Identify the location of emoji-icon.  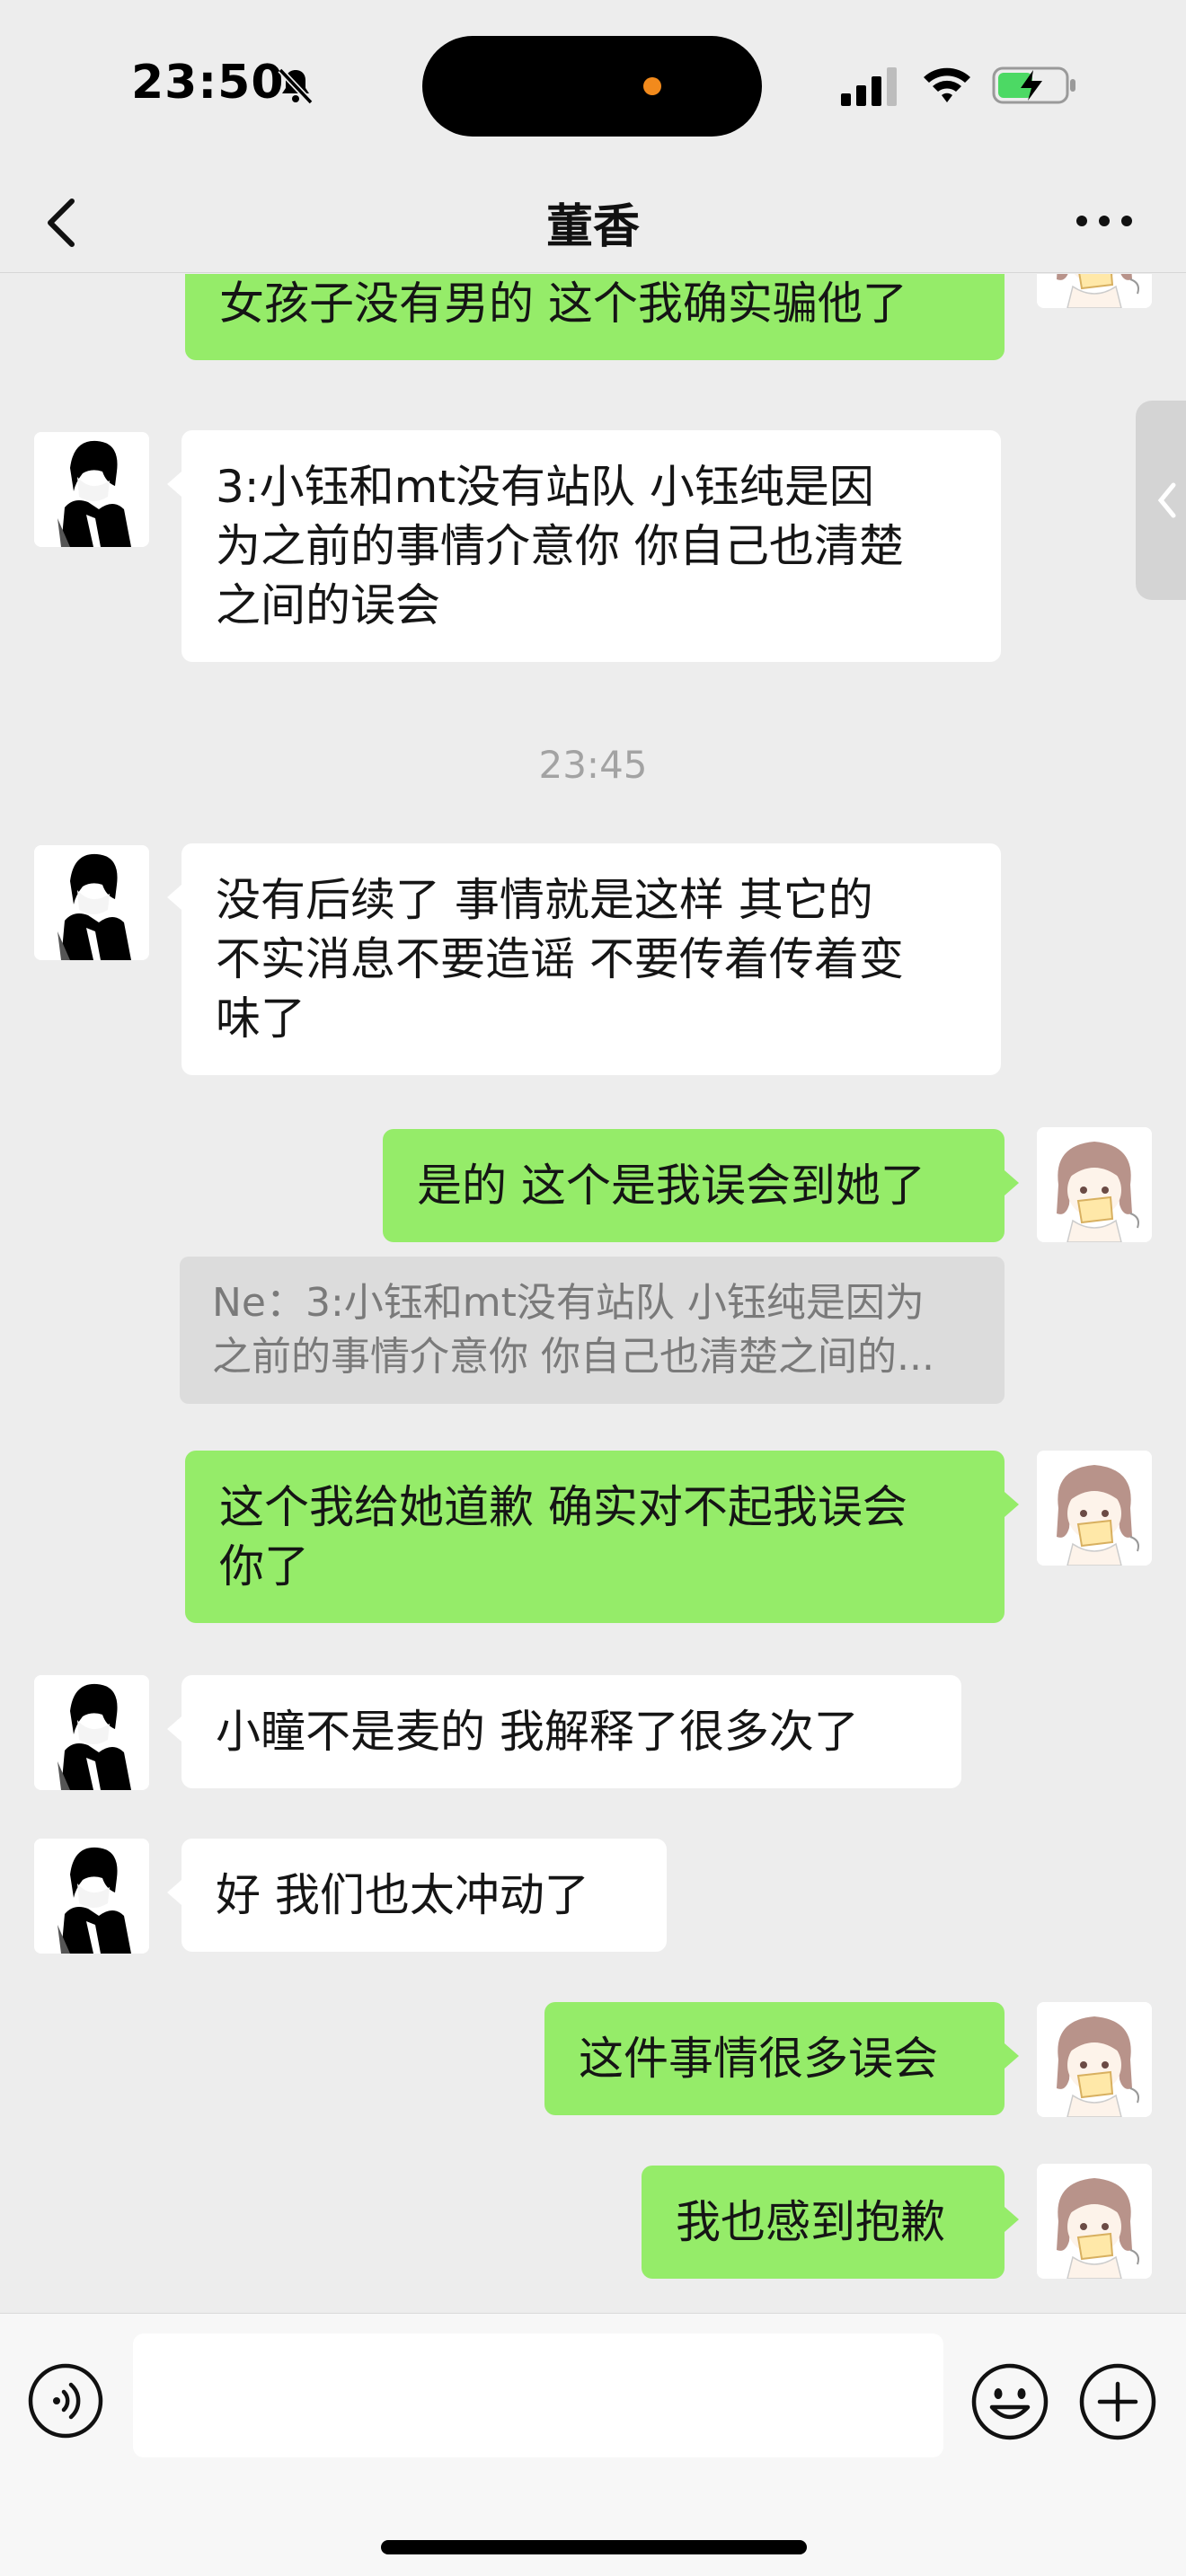
(1009, 2401).